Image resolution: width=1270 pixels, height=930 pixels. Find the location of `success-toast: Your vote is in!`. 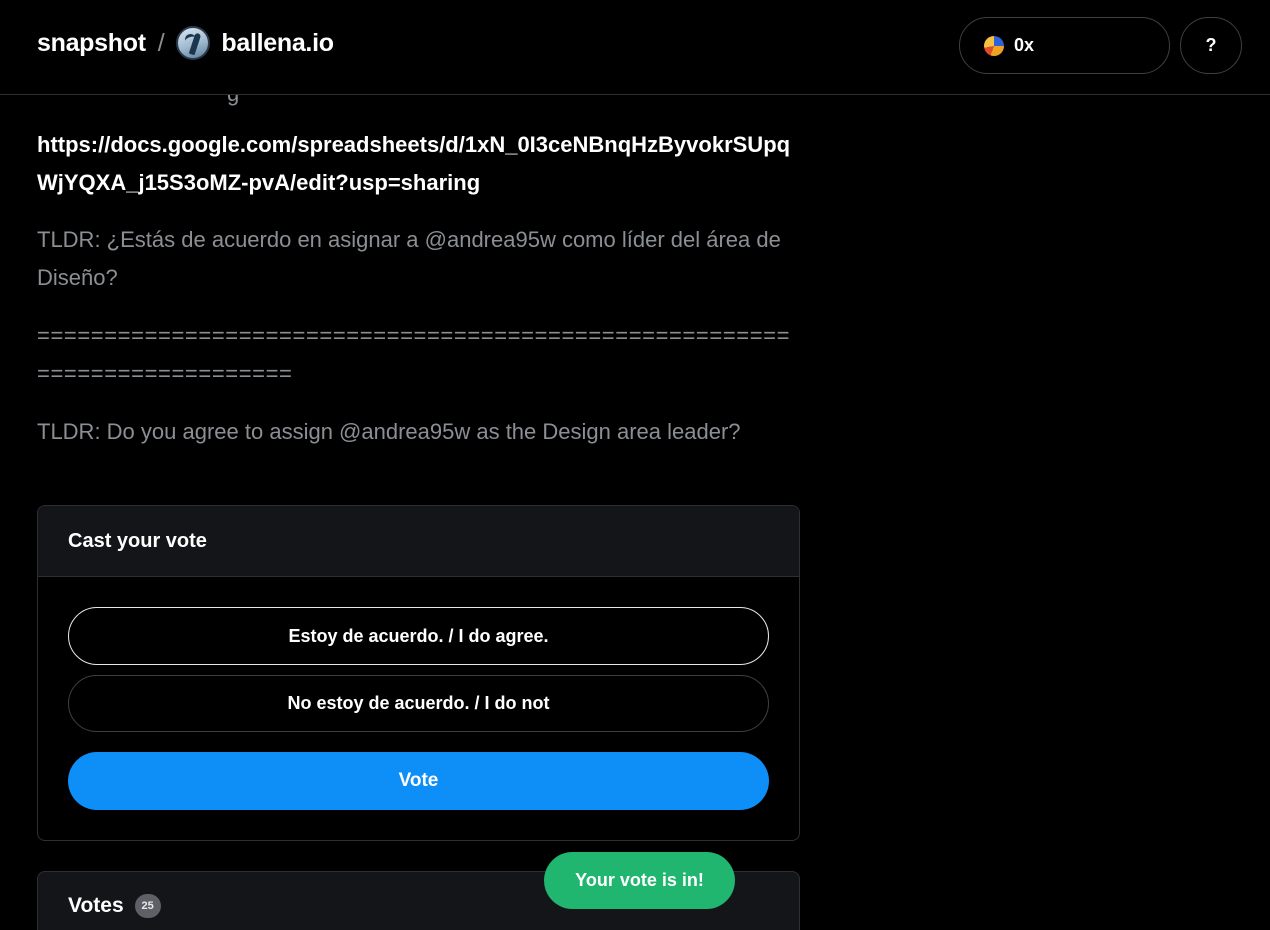

success-toast: Your vote is in! is located at coordinates (639, 880).